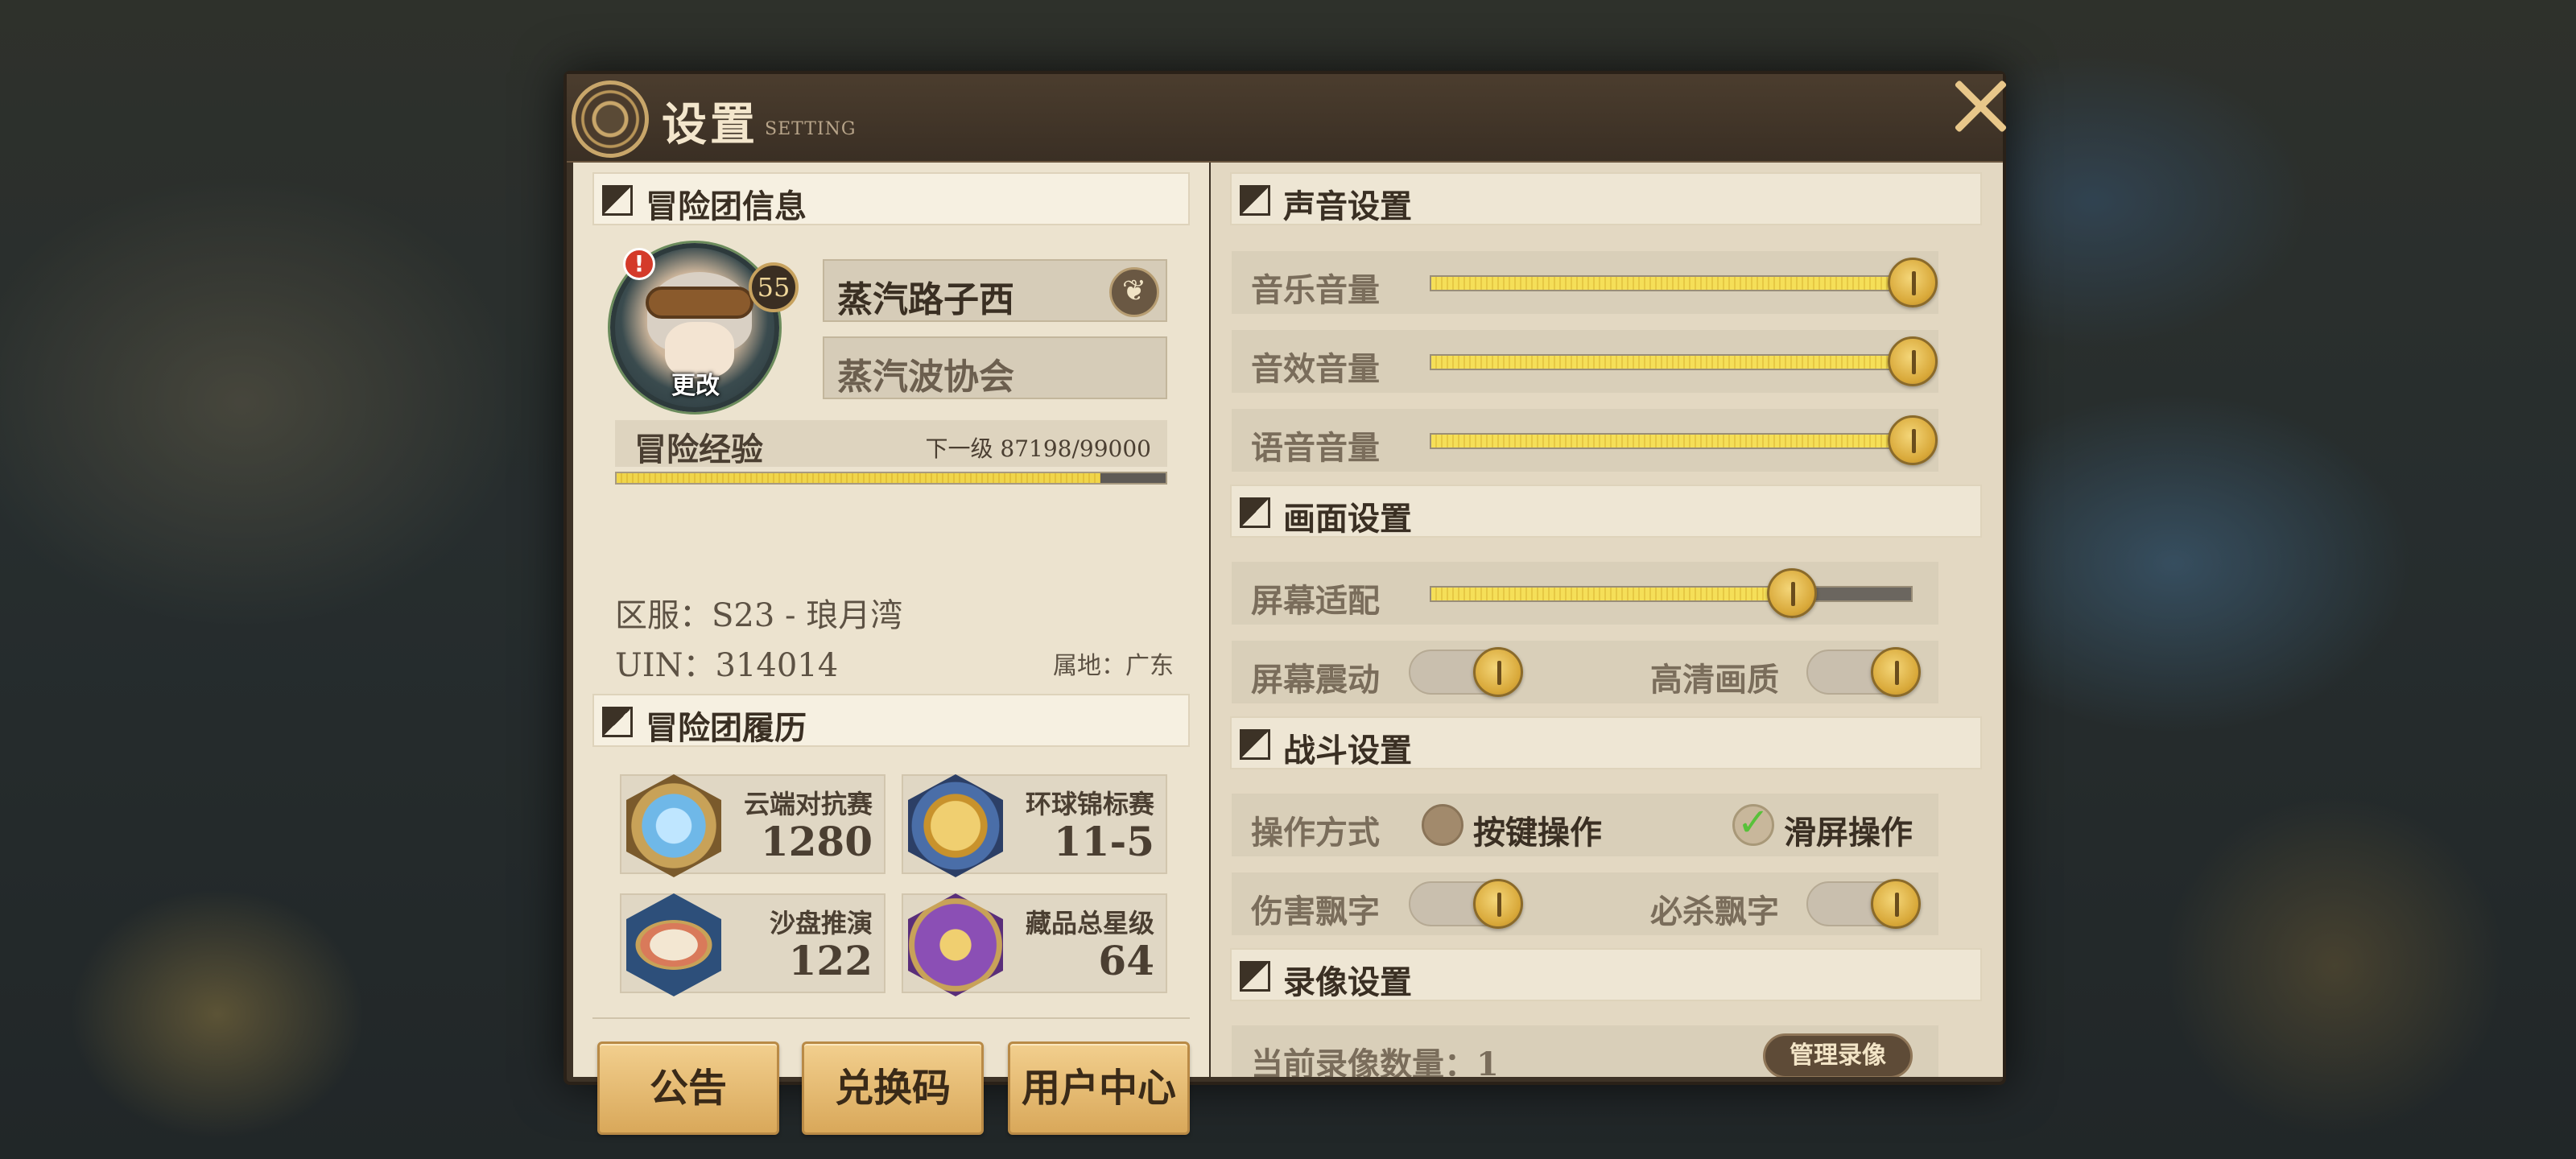 The width and height of the screenshot is (2576, 1159). I want to click on screen-fit-label: 屏幕适配, so click(1315, 601).